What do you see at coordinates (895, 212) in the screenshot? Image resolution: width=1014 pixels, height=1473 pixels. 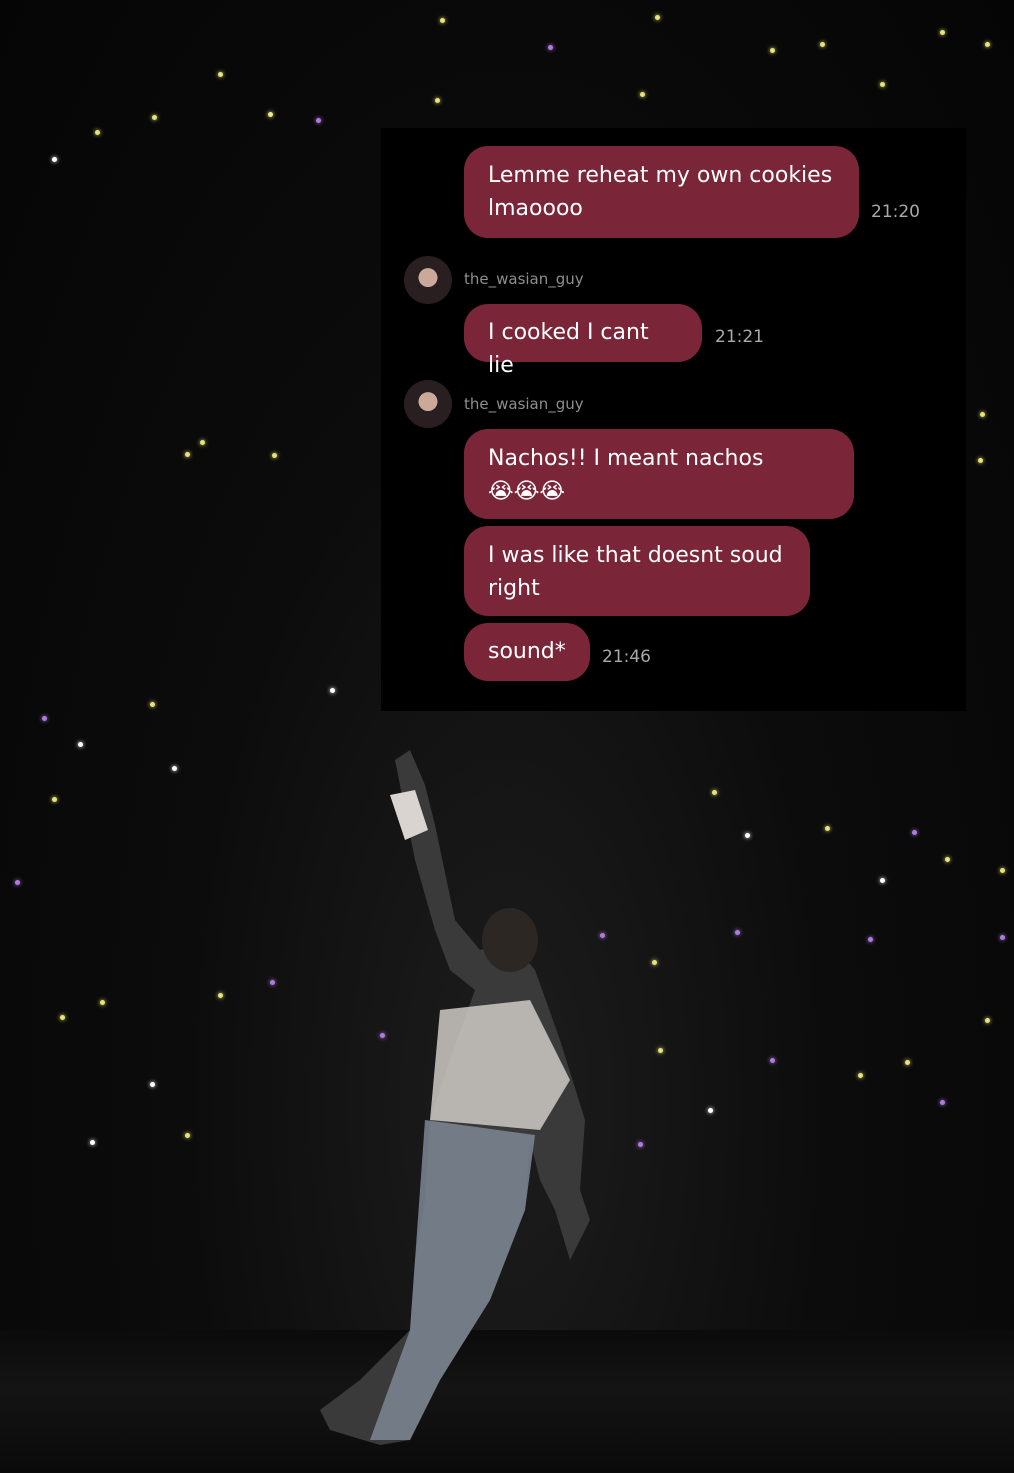 I see `message-timestamp: 21:20` at bounding box center [895, 212].